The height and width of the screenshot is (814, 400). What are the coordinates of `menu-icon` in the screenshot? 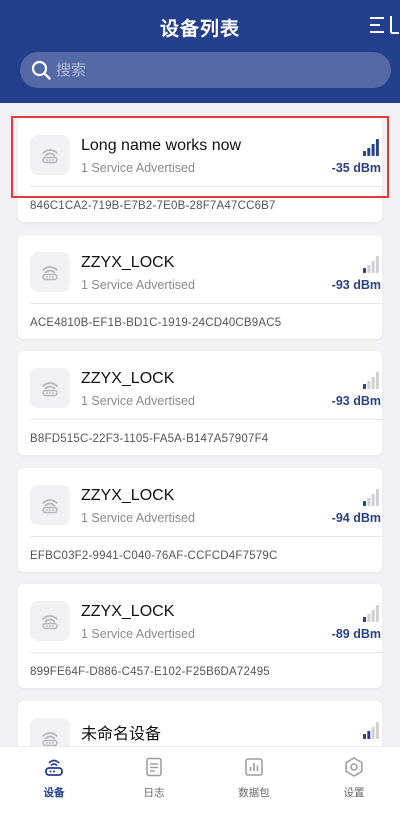 It's located at (382, 27).